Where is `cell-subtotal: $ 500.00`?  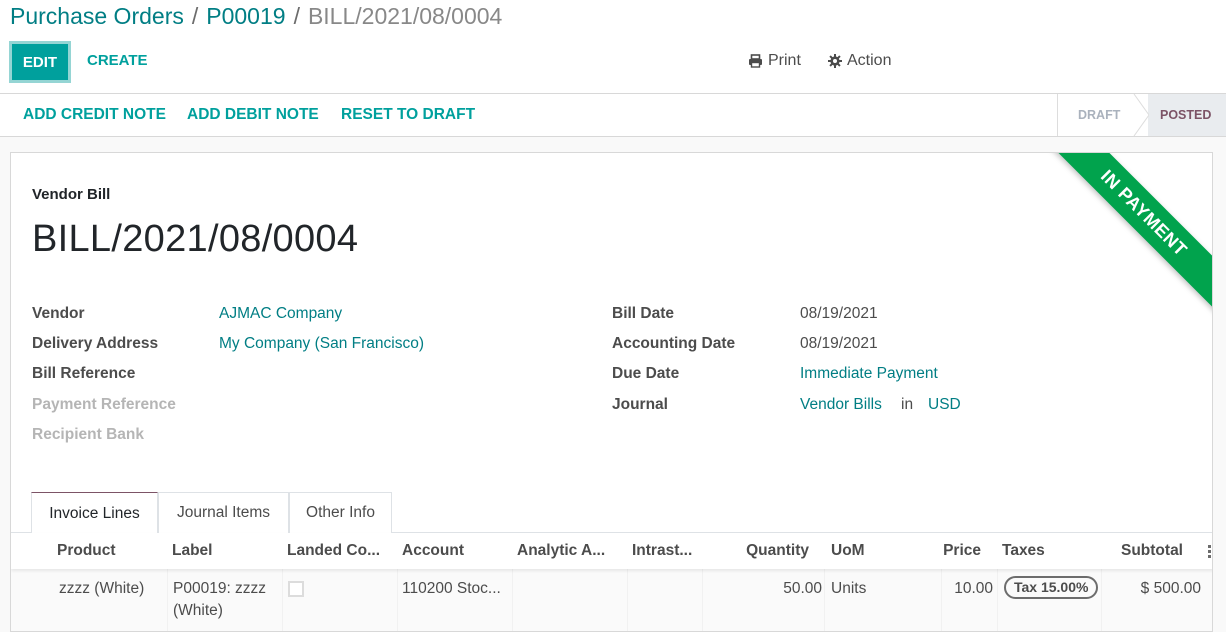
cell-subtotal: $ 500.00 is located at coordinates (1170, 588).